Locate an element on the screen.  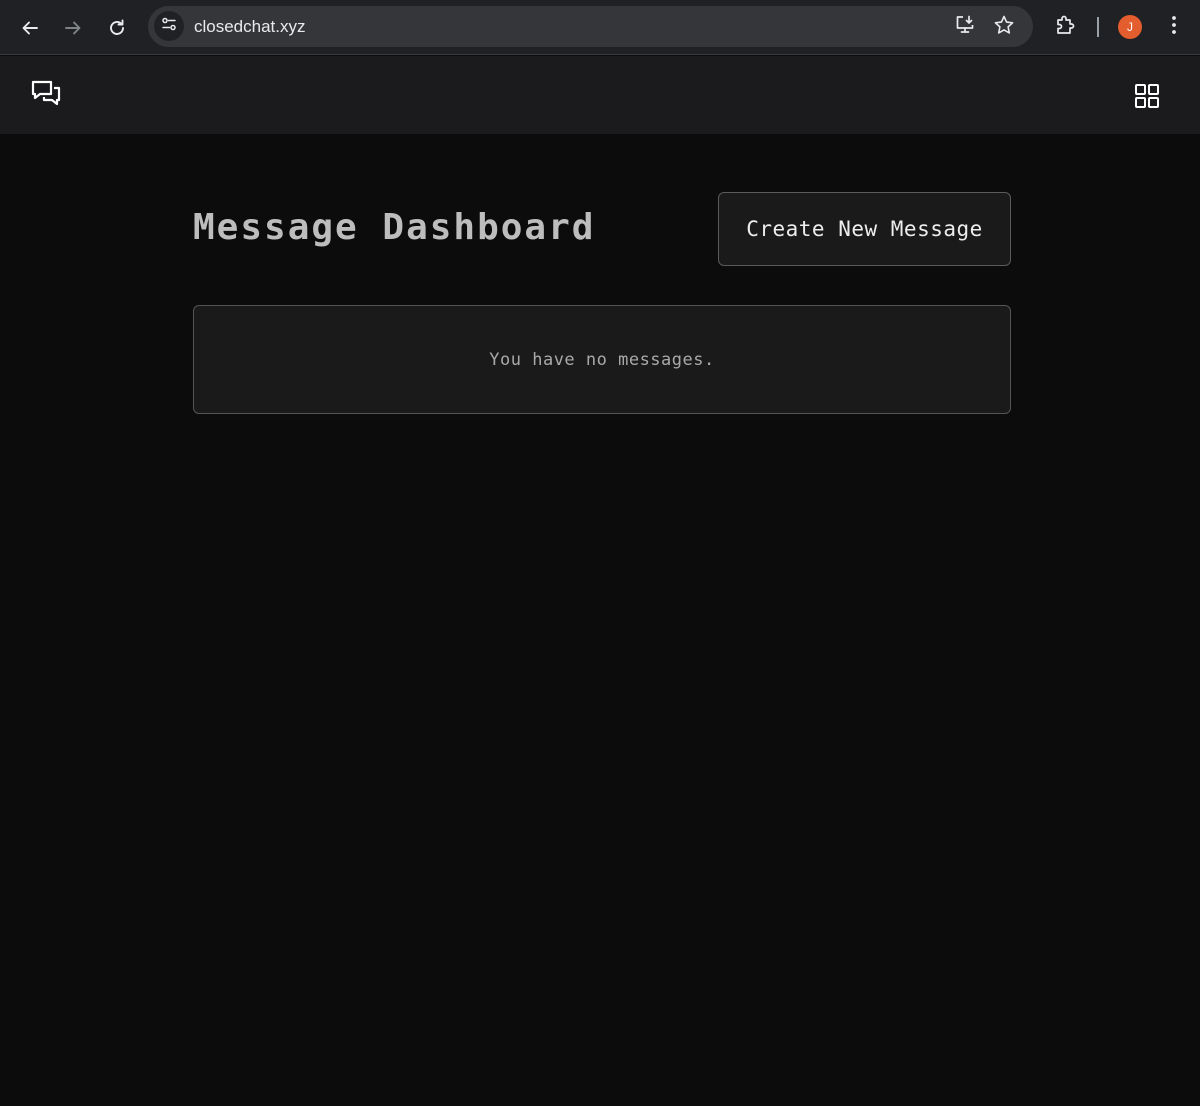
browser-menu-button is located at coordinates (1174, 27).